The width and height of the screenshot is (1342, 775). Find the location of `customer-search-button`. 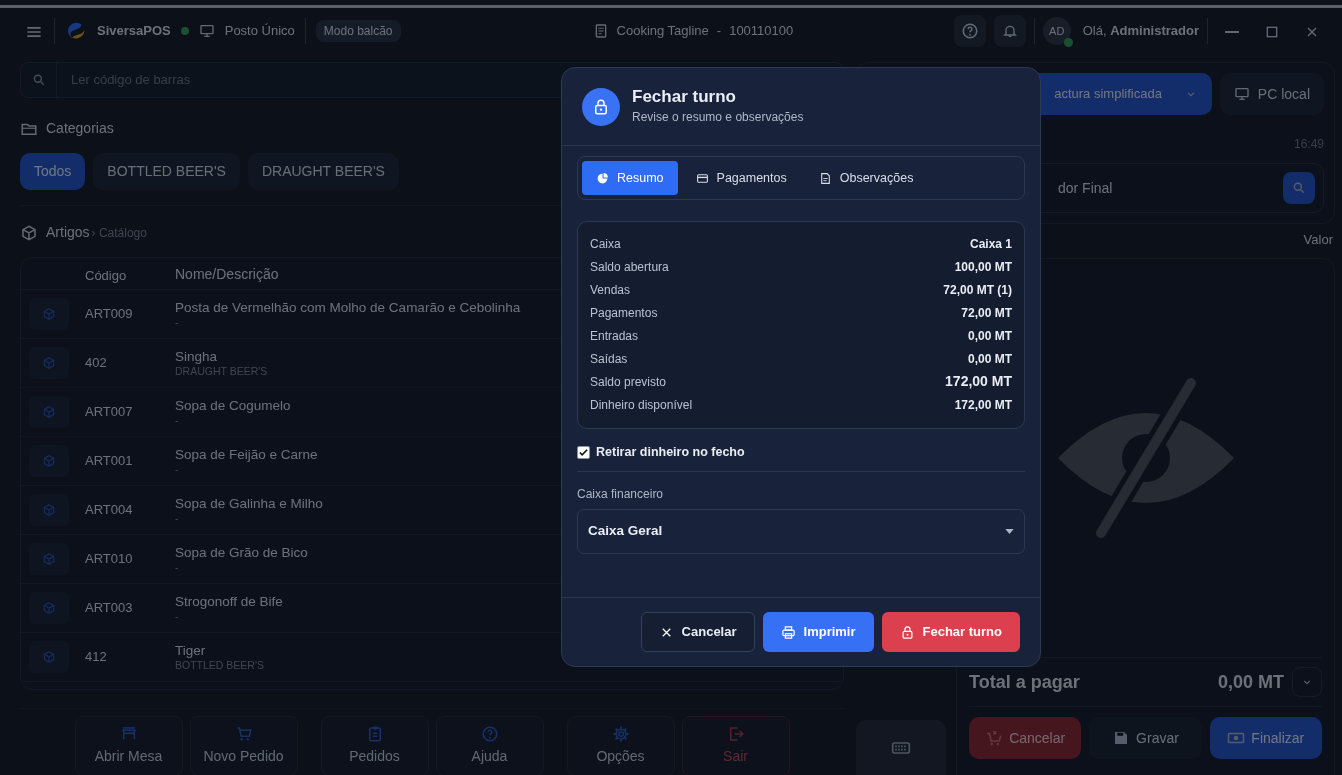

customer-search-button is located at coordinates (1299, 188).